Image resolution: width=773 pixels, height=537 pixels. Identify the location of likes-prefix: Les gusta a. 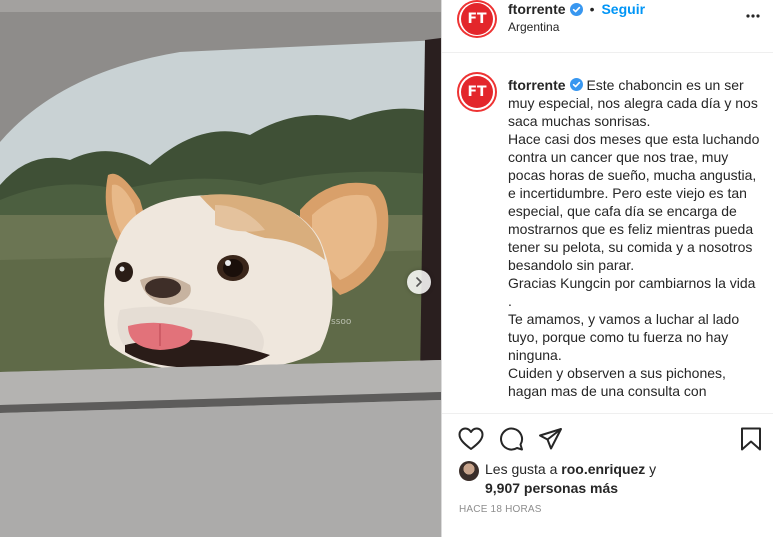
(523, 469).